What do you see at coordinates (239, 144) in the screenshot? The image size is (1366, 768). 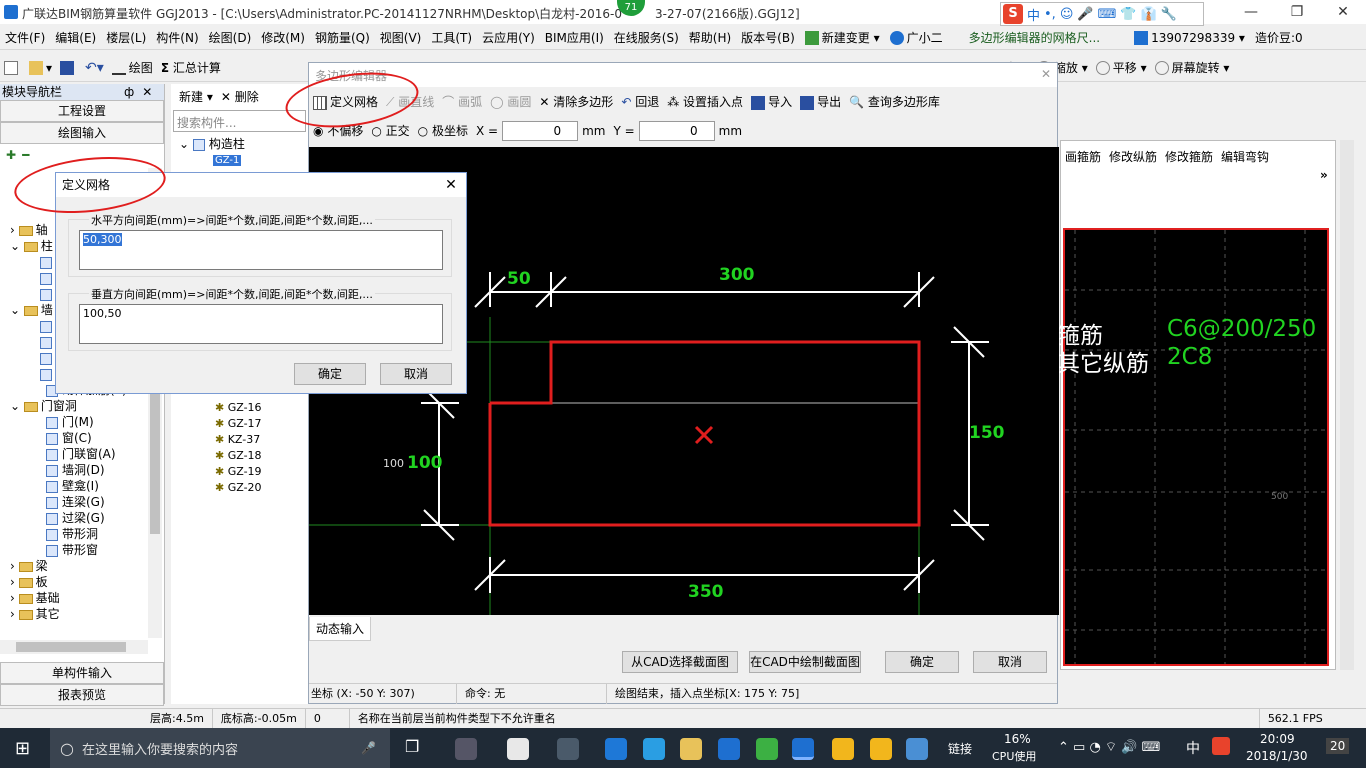 I see `tree-root-construction-column: ⌄ 构造柱` at bounding box center [239, 144].